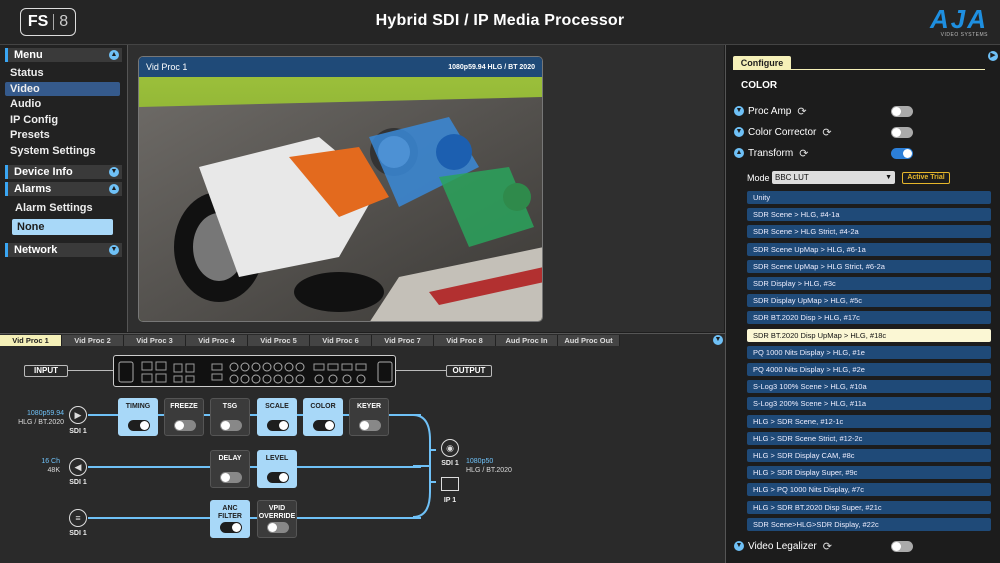  Describe the element at coordinates (62, 88) in the screenshot. I see `sidebar-item-video: Video` at that location.